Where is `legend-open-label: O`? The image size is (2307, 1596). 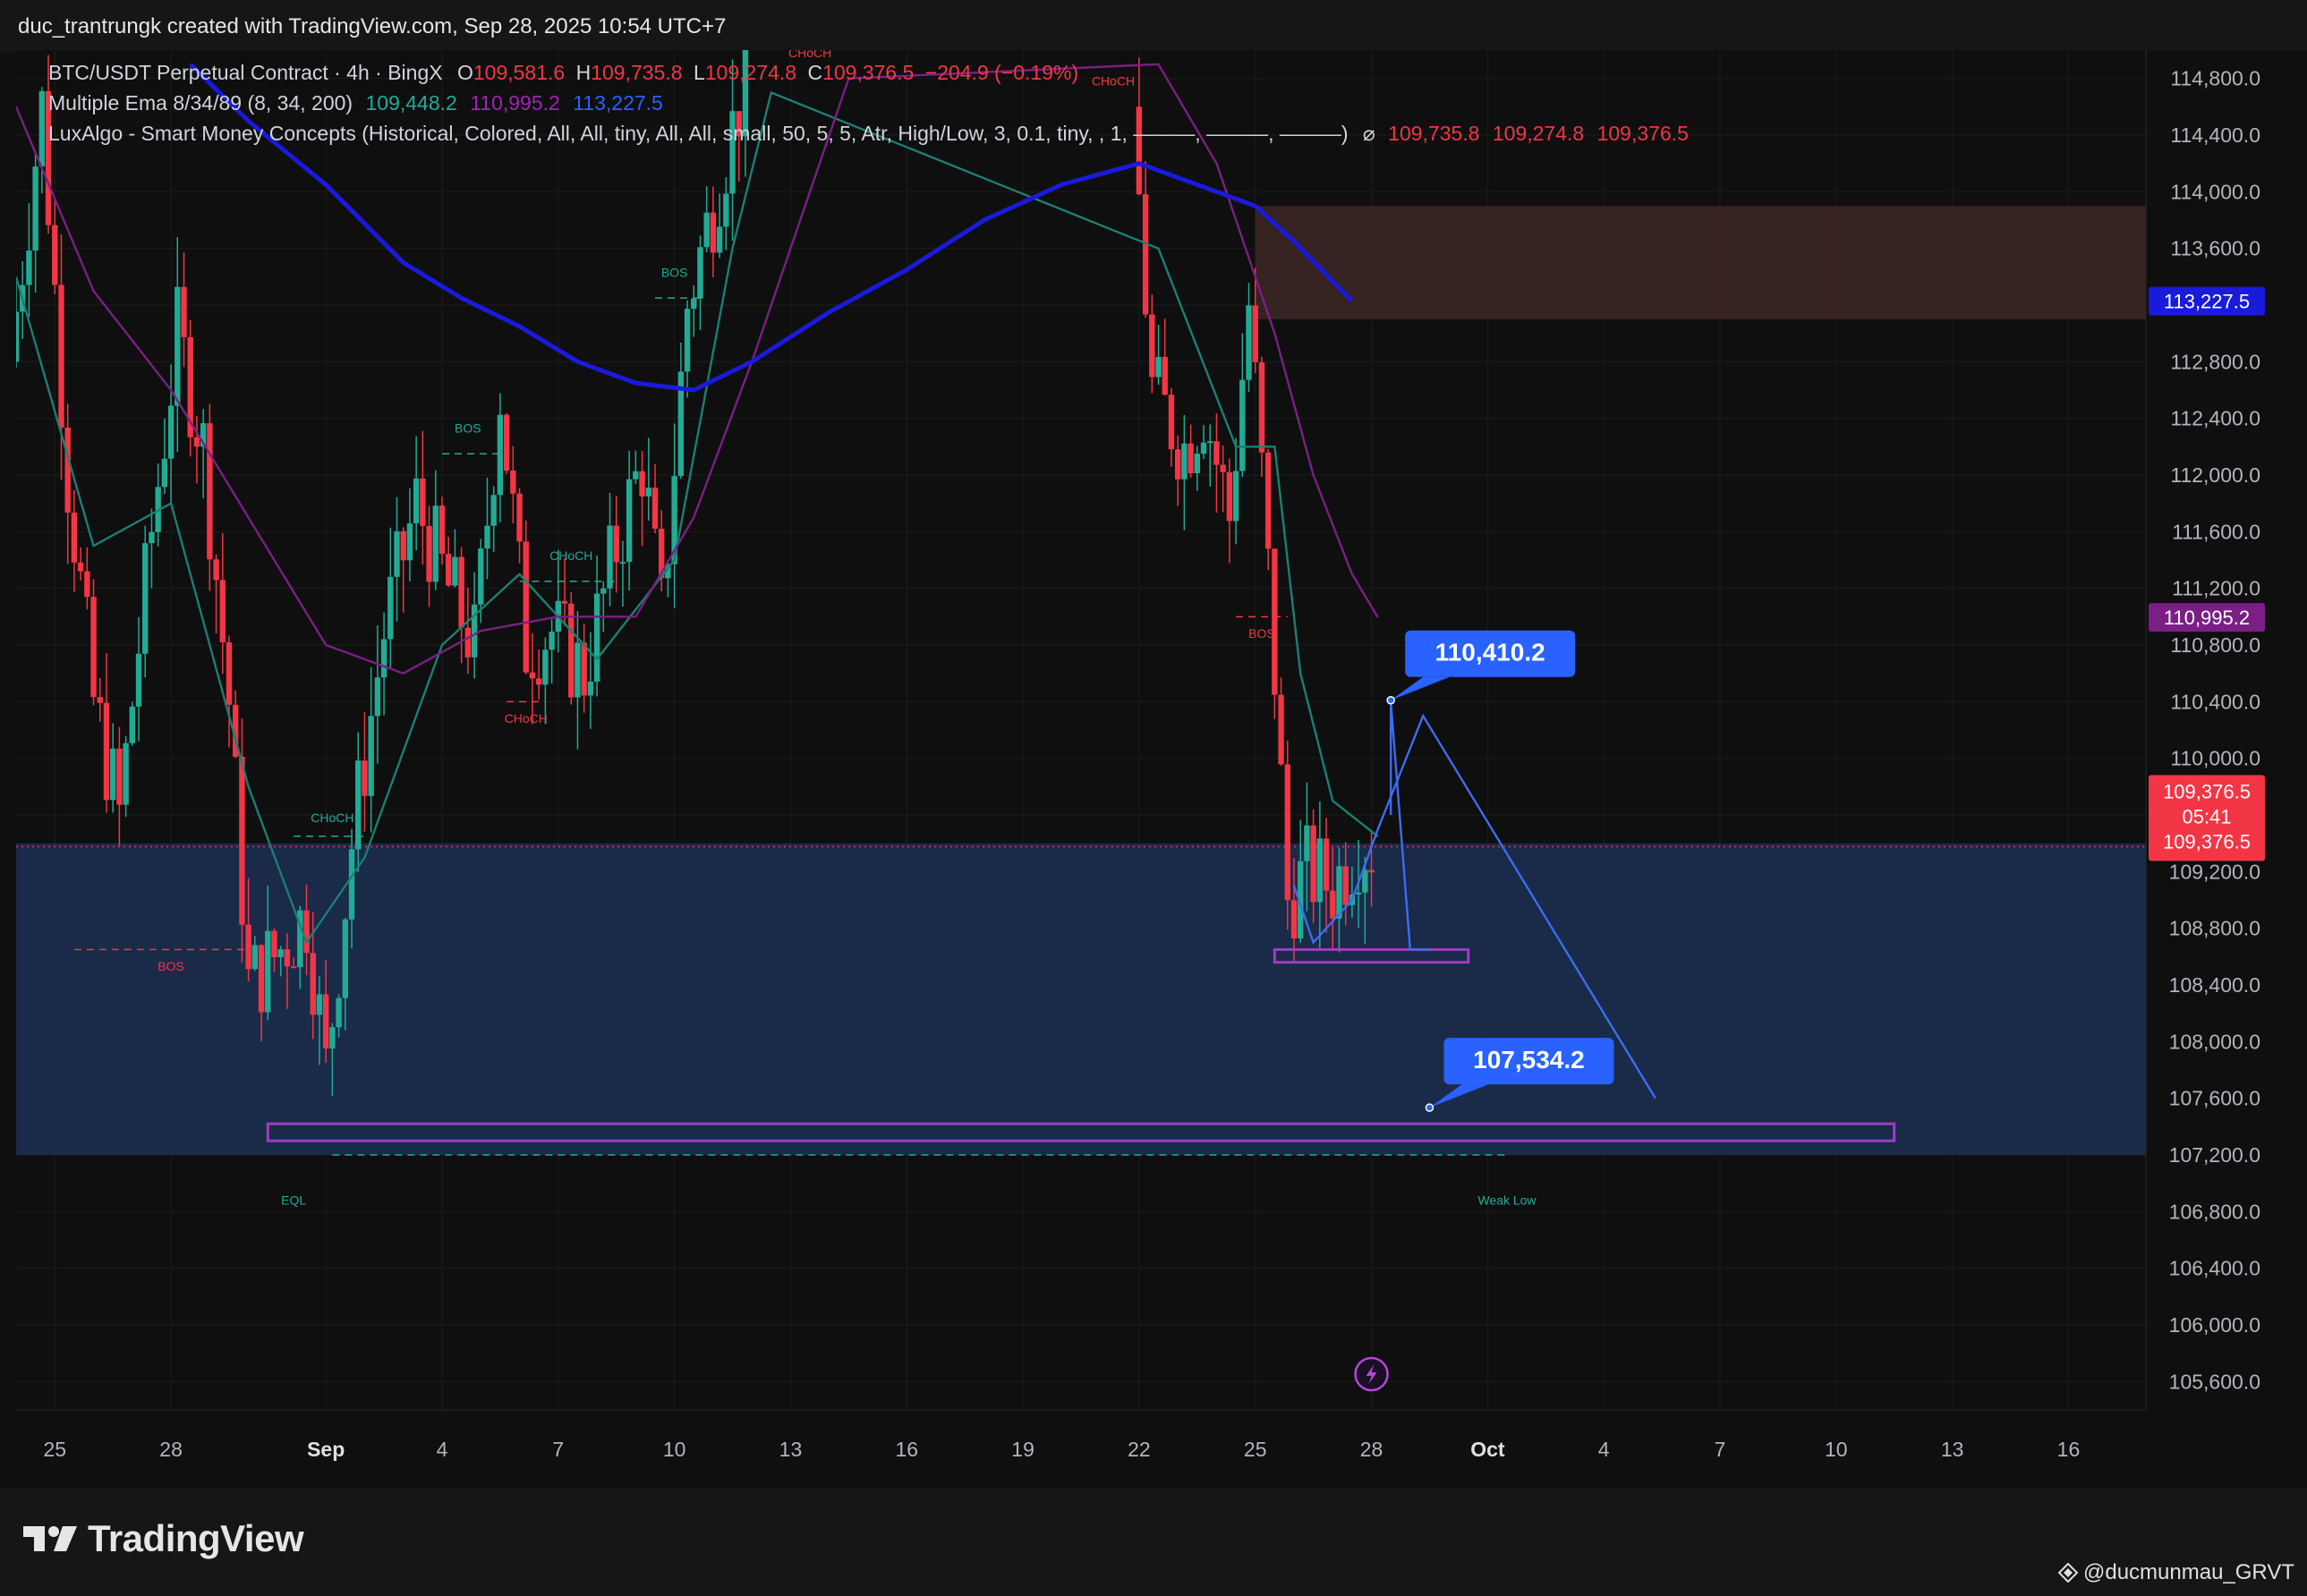
legend-open-label: O is located at coordinates (464, 72).